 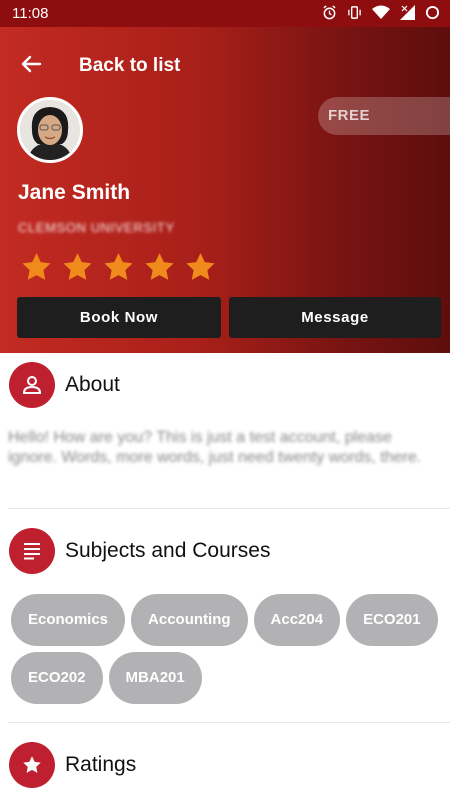 What do you see at coordinates (354, 14) in the screenshot?
I see `vibrate-icon` at bounding box center [354, 14].